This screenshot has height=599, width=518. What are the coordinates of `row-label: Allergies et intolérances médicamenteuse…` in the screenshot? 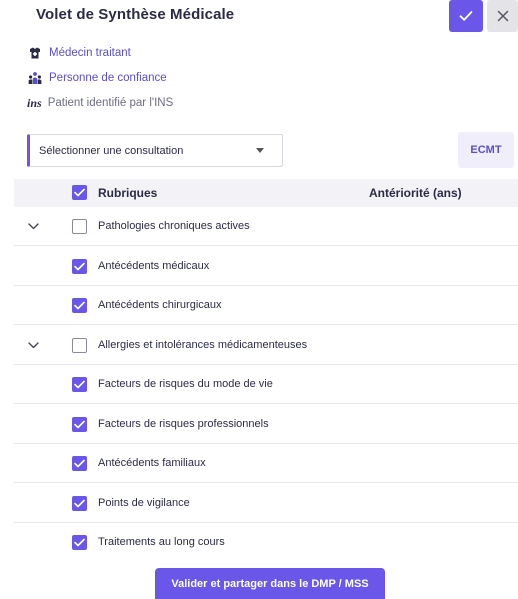 It's located at (203, 345).